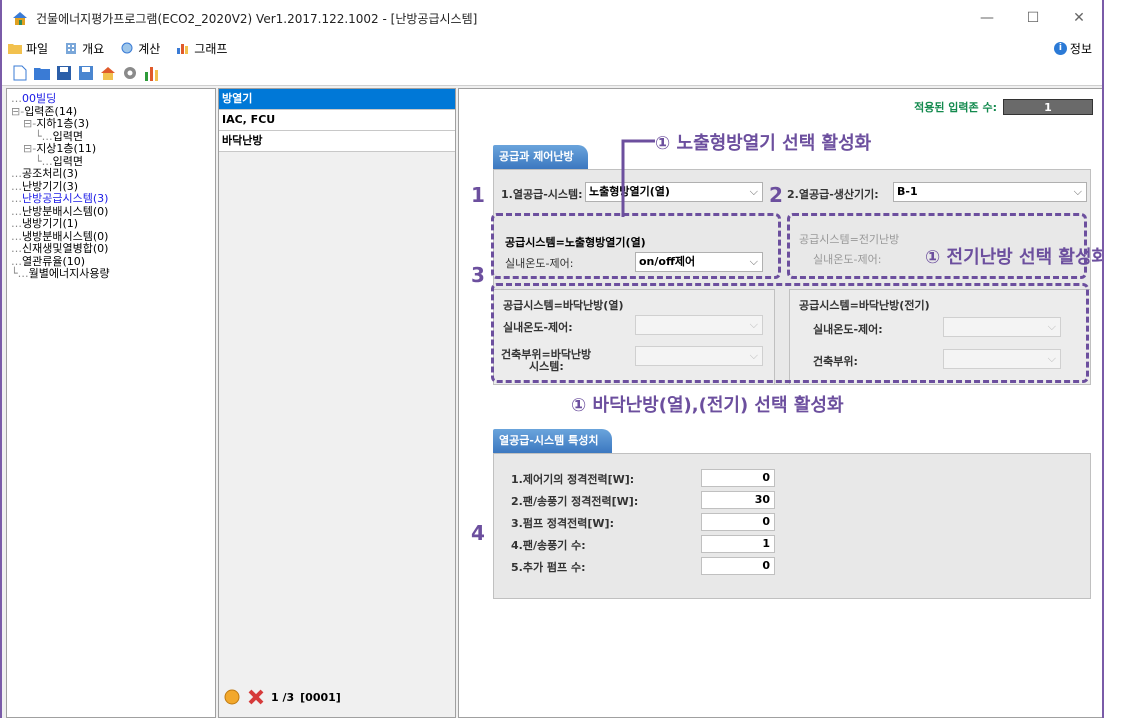  Describe the element at coordinates (15, 49) in the screenshot. I see `folder-icon` at that location.